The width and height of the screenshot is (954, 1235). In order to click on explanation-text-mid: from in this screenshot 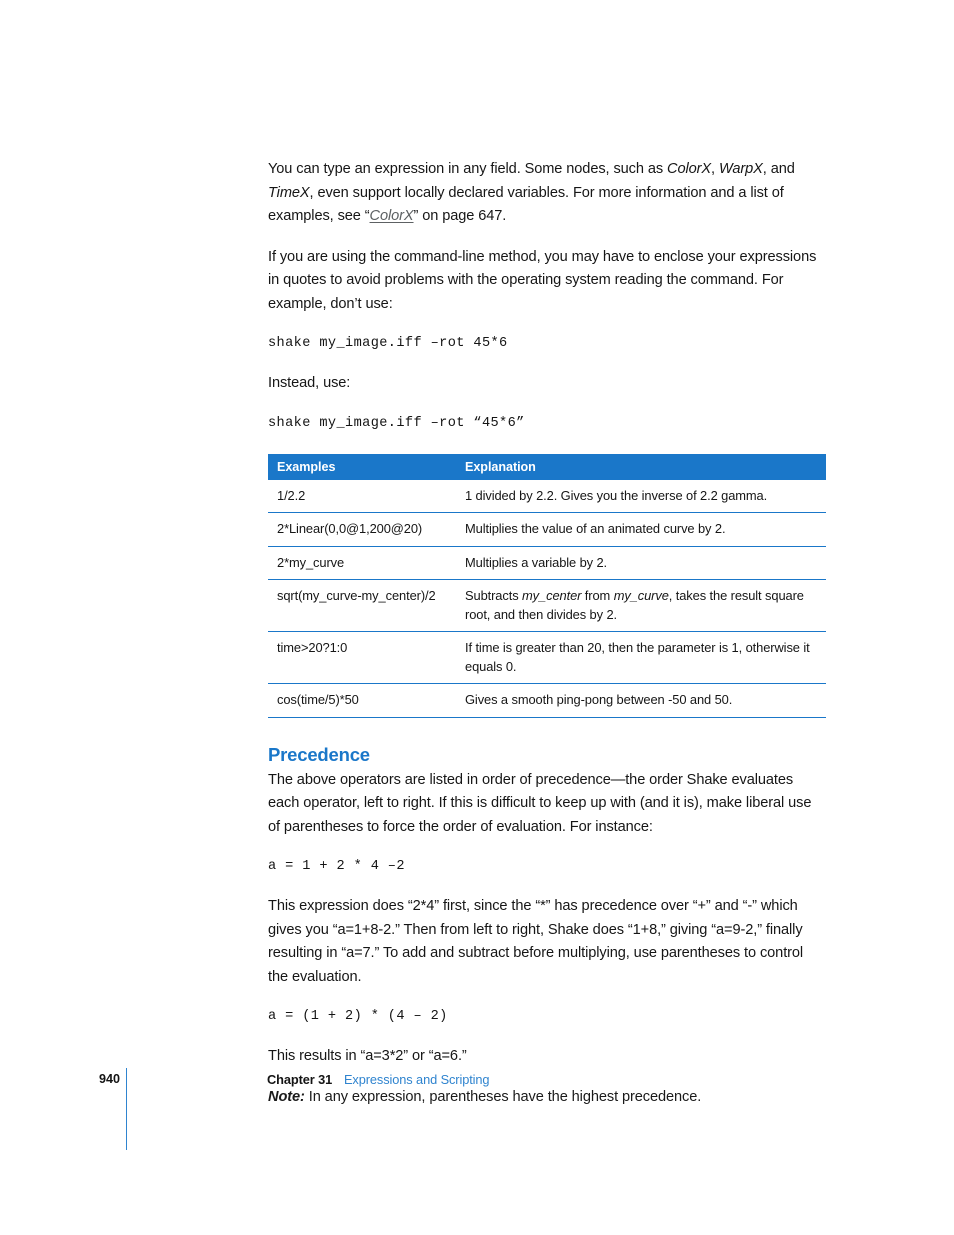, I will do `click(597, 595)`.